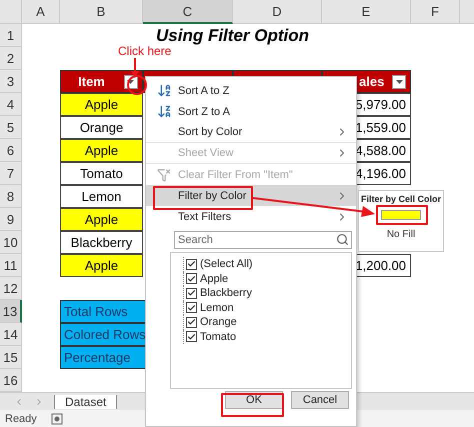  Describe the element at coordinates (101, 127) in the screenshot. I see `table-cell: Orange` at that location.